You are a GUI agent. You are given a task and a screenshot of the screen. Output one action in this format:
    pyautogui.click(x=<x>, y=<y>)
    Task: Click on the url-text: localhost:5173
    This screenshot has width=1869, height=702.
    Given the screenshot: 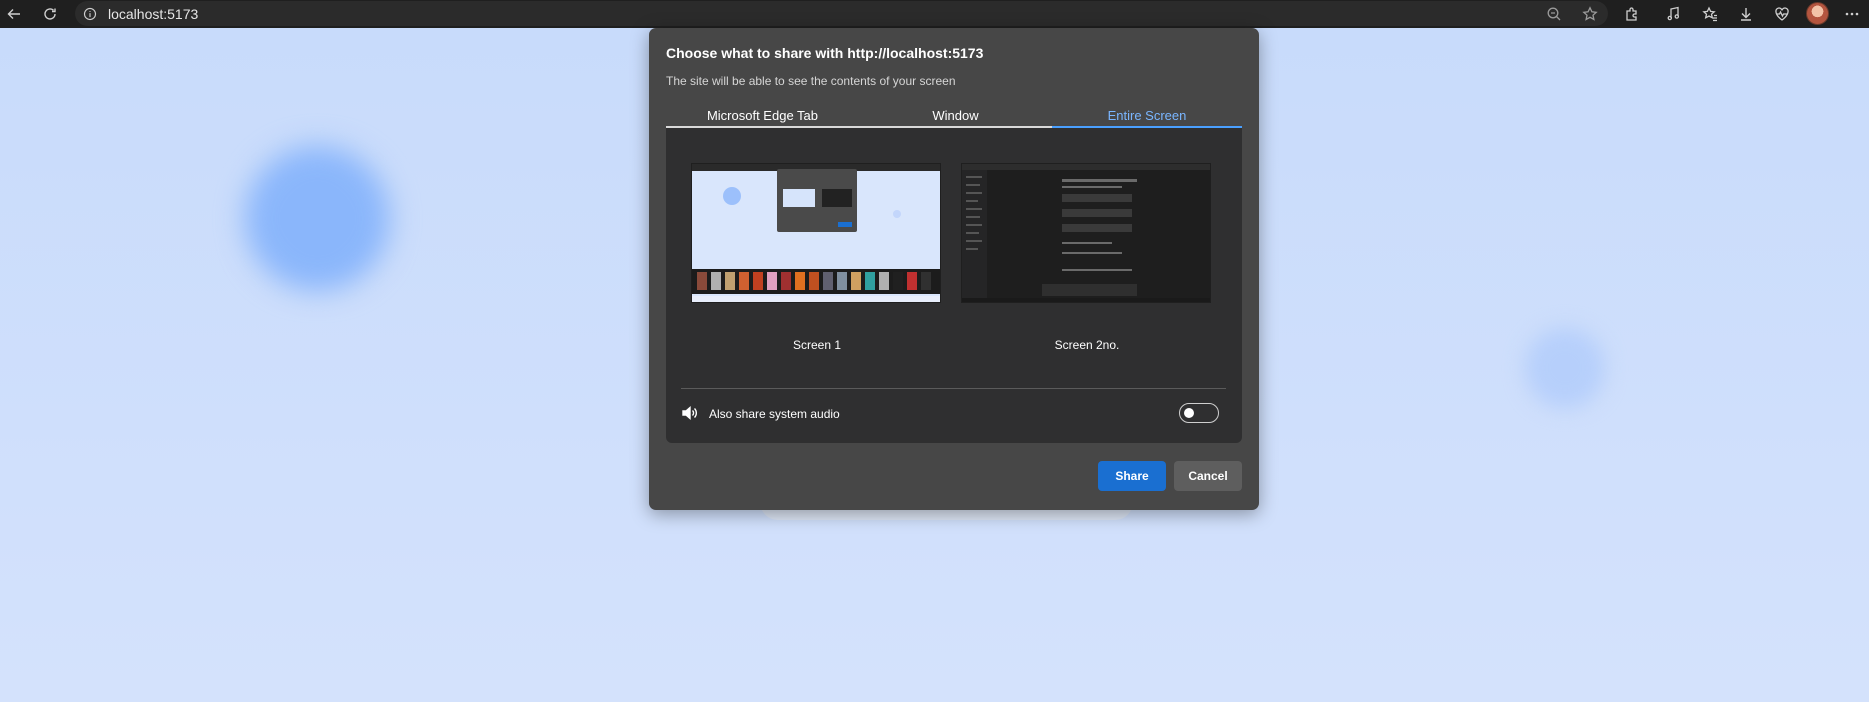 What is the action you would take?
    pyautogui.click(x=153, y=14)
    